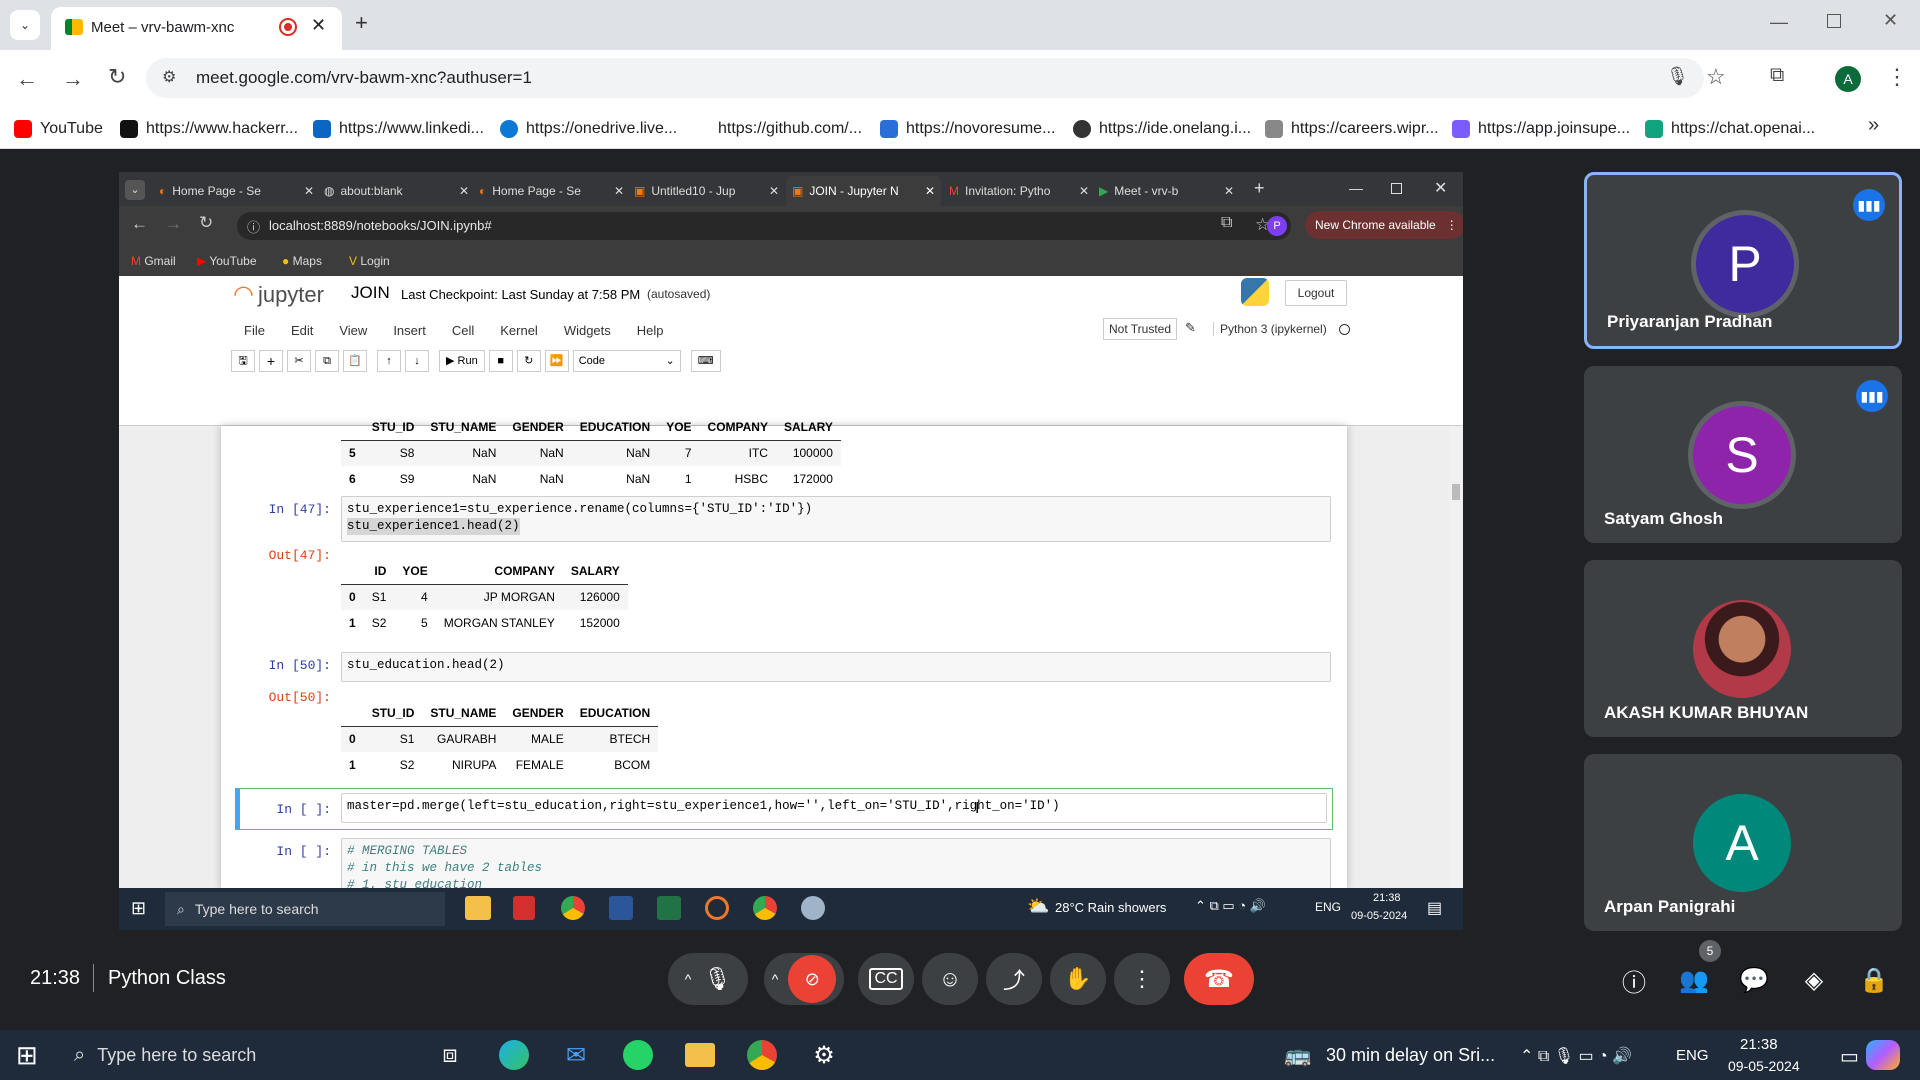 The width and height of the screenshot is (1920, 1080). Describe the element at coordinates (1743, 454) in the screenshot. I see `participant-tile: S ▮▮▮ Satyam Ghosh` at that location.